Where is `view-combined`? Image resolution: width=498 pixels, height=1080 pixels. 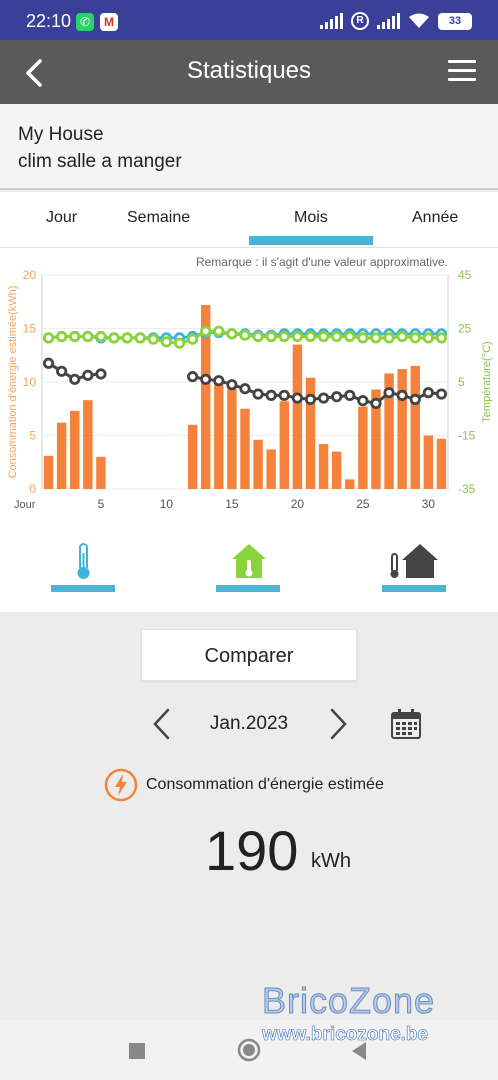
view-combined is located at coordinates (415, 566).